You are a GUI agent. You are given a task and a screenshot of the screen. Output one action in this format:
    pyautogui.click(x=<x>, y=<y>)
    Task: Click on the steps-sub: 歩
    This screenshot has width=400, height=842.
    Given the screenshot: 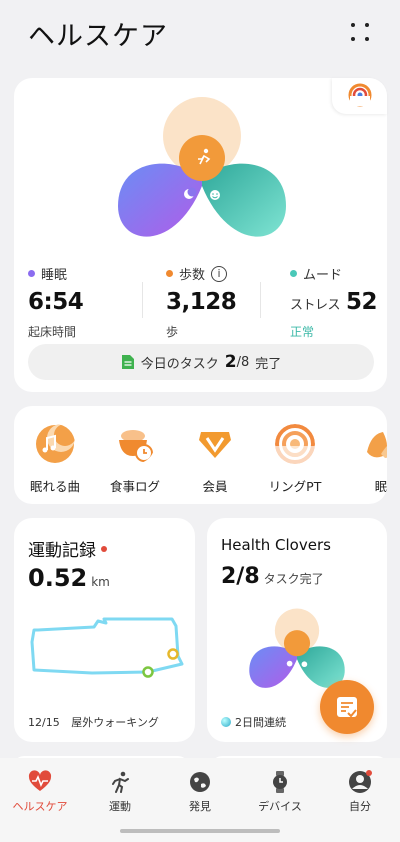 What is the action you would take?
    pyautogui.click(x=172, y=332)
    